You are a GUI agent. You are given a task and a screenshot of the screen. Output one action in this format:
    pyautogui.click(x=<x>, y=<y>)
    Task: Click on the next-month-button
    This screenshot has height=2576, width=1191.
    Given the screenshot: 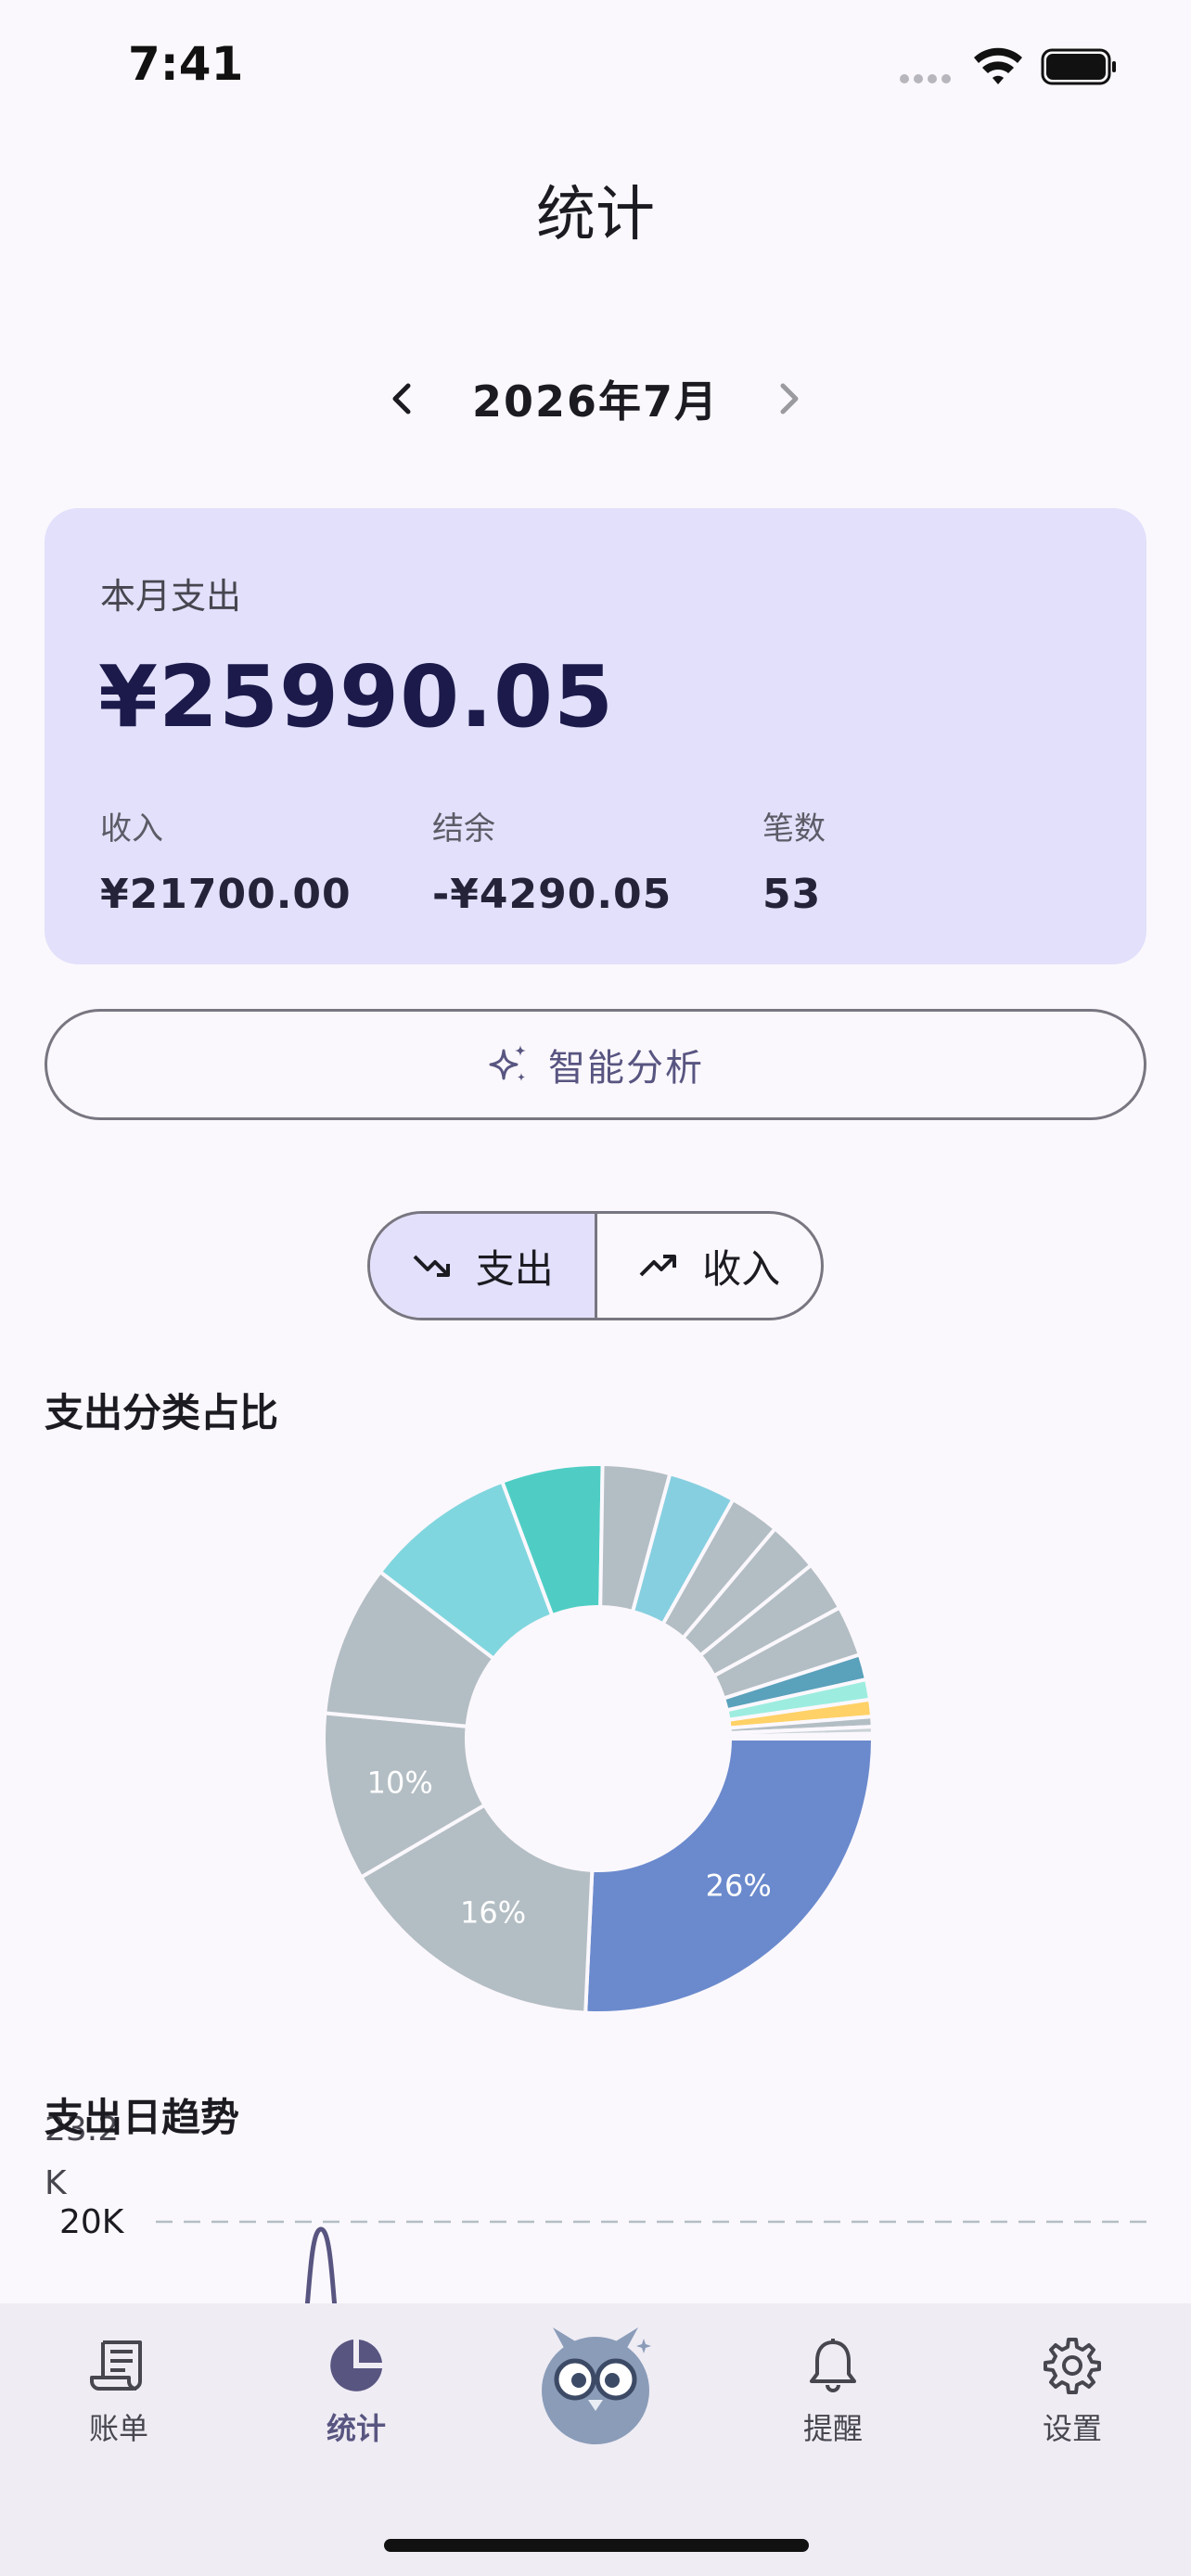 What is the action you would take?
    pyautogui.click(x=788, y=398)
    